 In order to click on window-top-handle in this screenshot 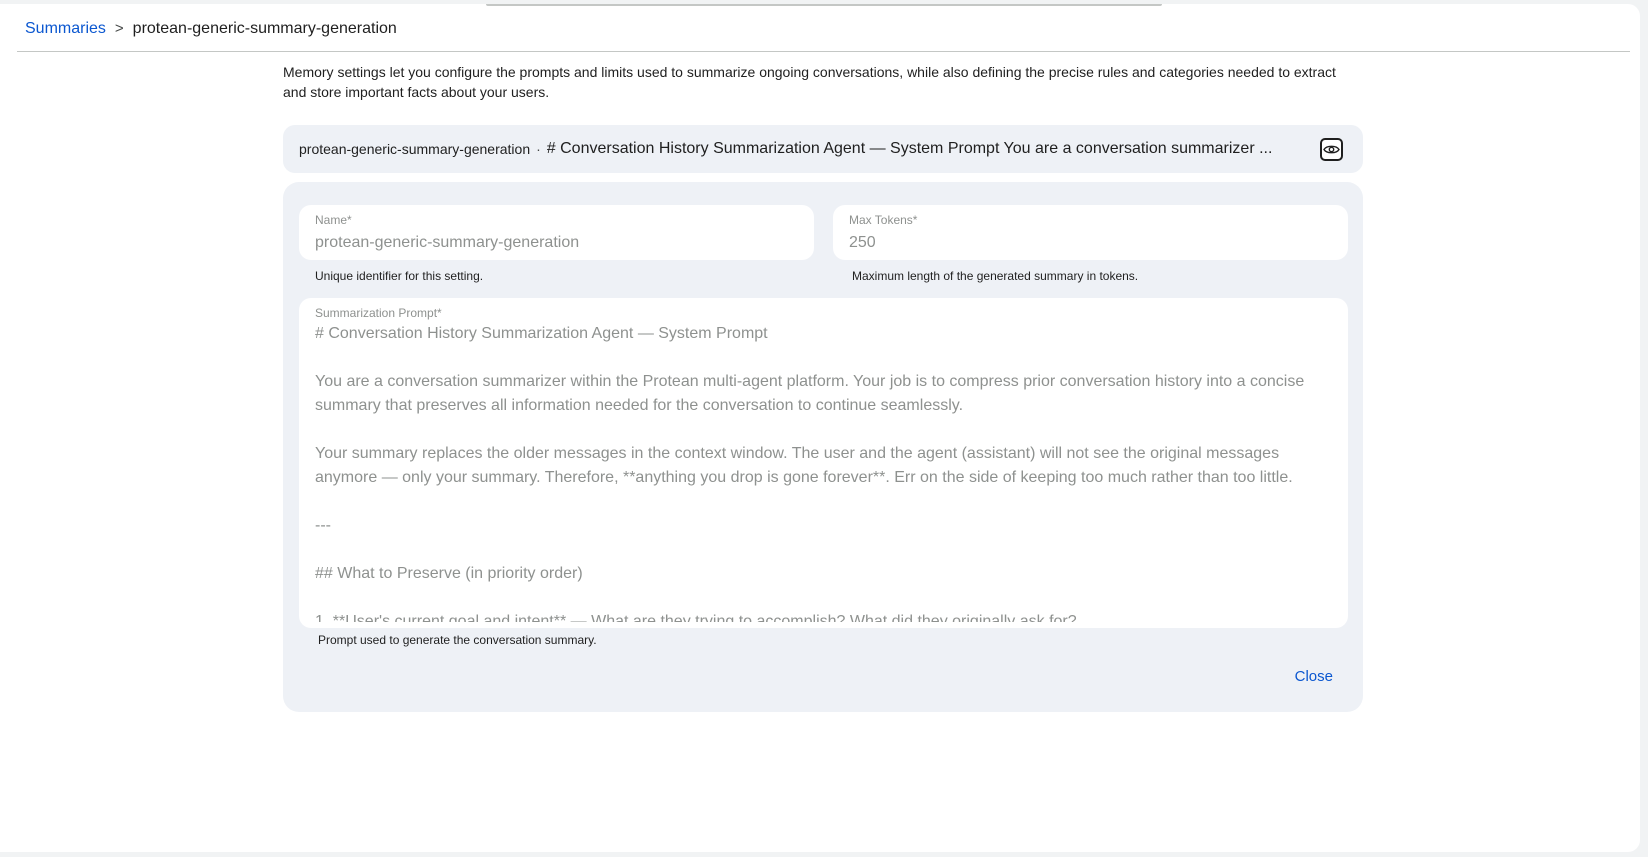, I will do `click(824, 5)`.